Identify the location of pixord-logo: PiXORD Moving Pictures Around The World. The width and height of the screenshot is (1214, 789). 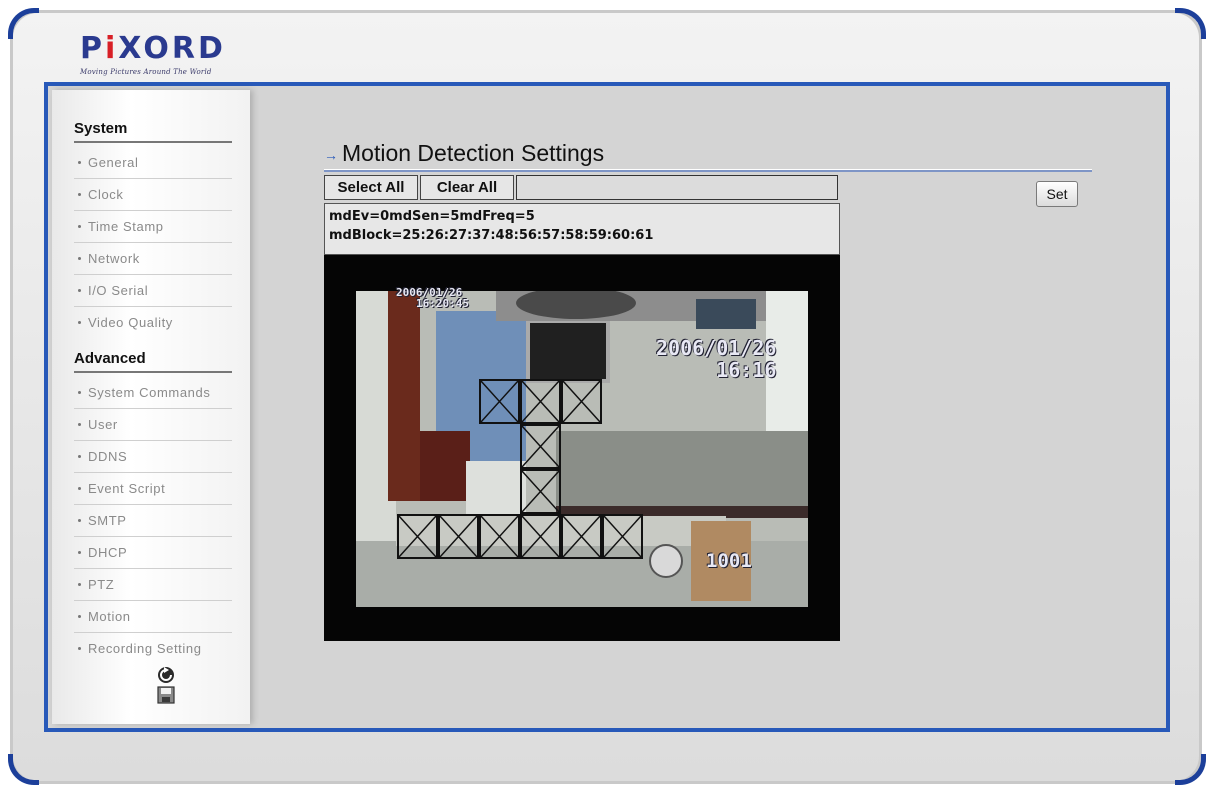
(153, 55).